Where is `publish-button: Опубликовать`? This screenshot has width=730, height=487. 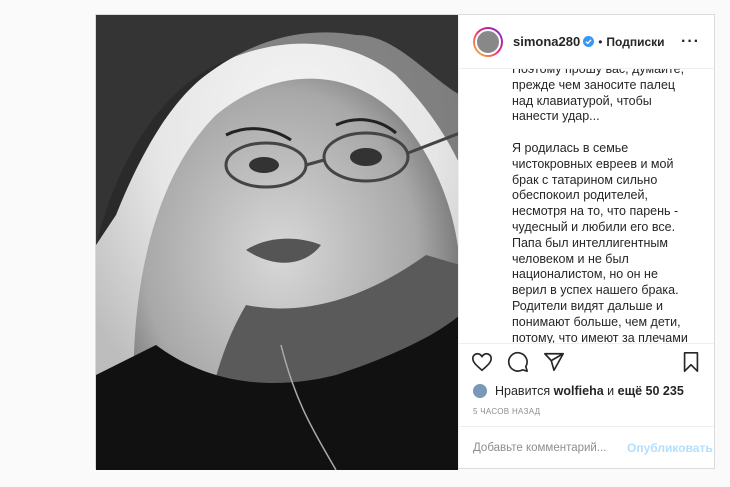
publish-button: Опубликовать is located at coordinates (670, 448).